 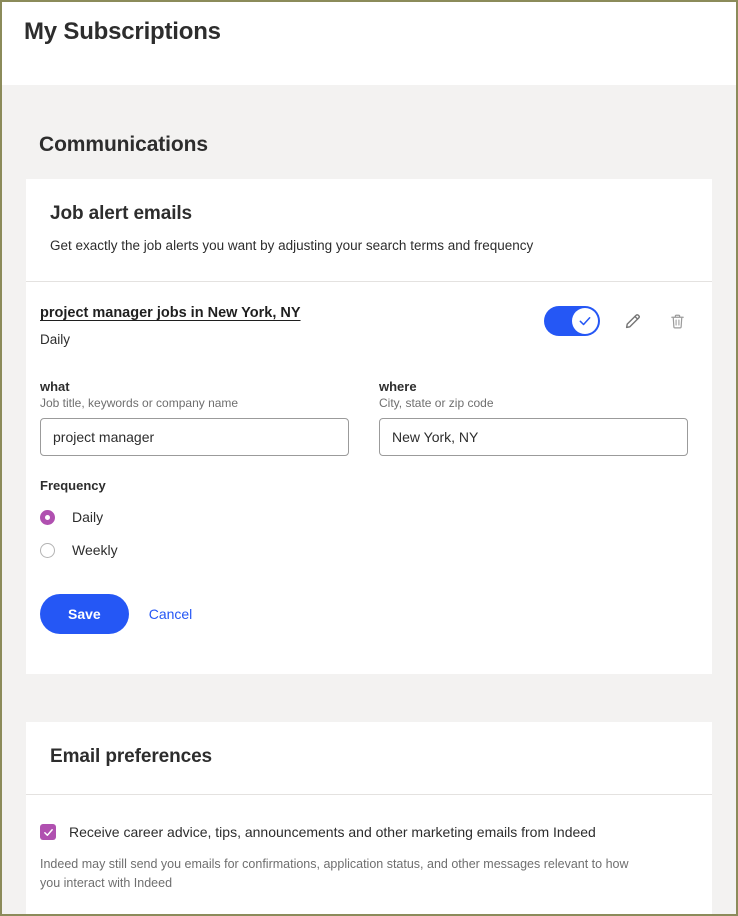 What do you see at coordinates (123, 144) in the screenshot?
I see `section-heading-communications: Communications` at bounding box center [123, 144].